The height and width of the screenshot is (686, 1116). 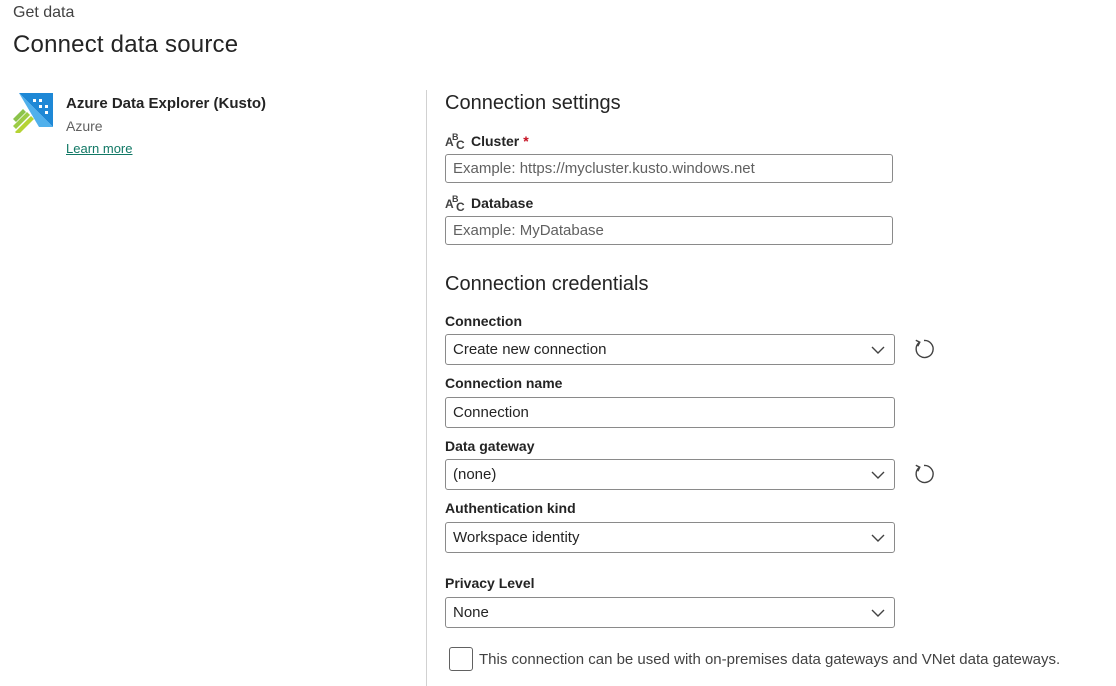 What do you see at coordinates (426, 388) in the screenshot?
I see `panel-divider` at bounding box center [426, 388].